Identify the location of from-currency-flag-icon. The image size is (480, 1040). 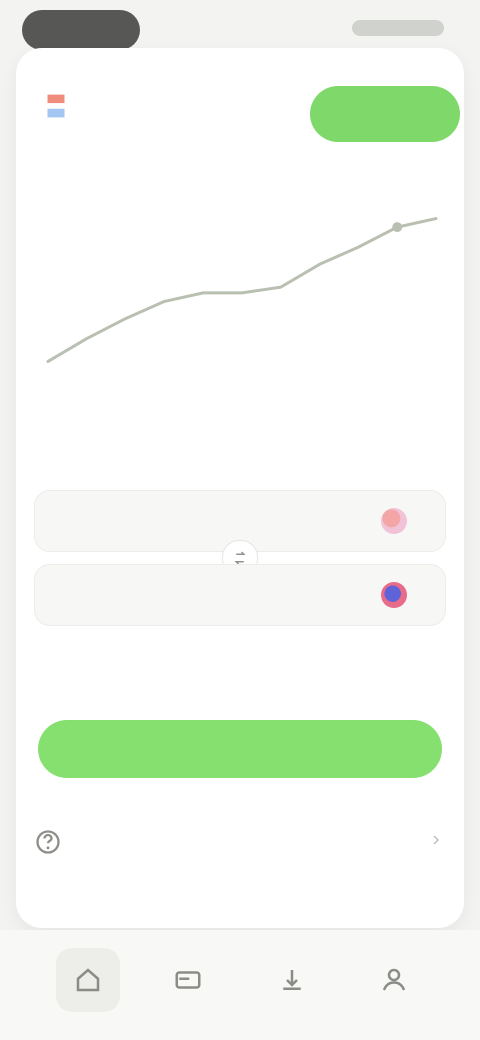
(394, 521).